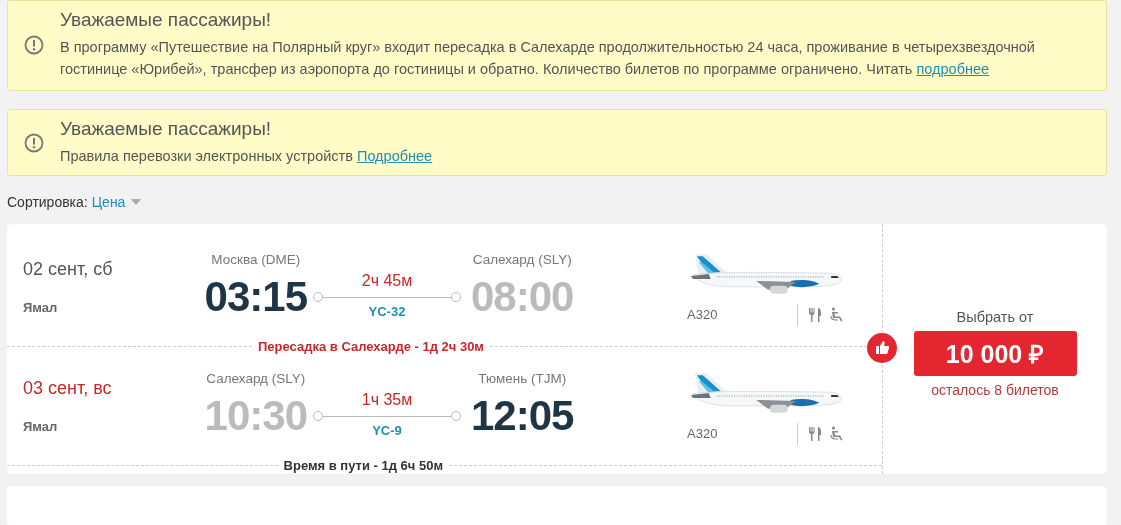  What do you see at coordinates (256, 259) in the screenshot?
I see `departure-city: Москва (DME)` at bounding box center [256, 259].